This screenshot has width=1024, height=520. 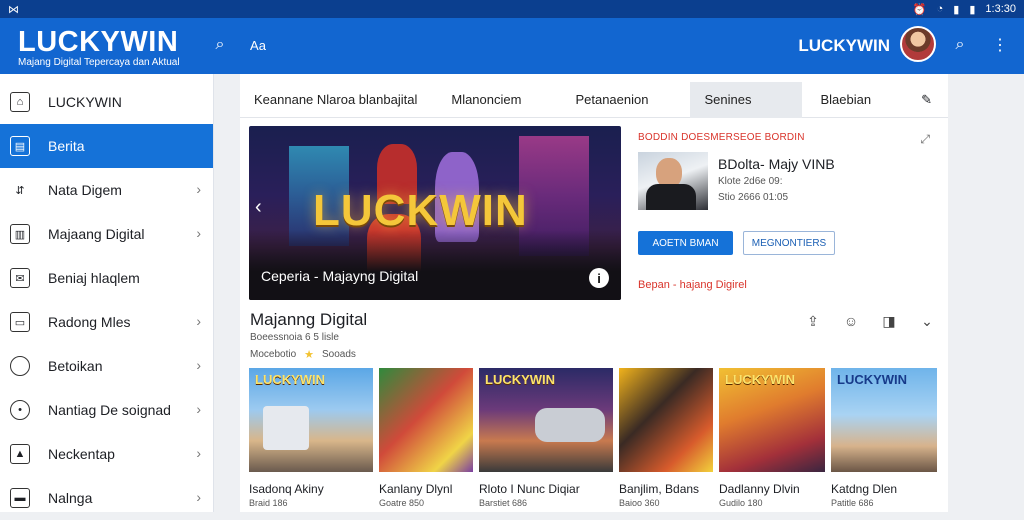 What do you see at coordinates (286, 428) in the screenshot?
I see `bus-shape` at bounding box center [286, 428].